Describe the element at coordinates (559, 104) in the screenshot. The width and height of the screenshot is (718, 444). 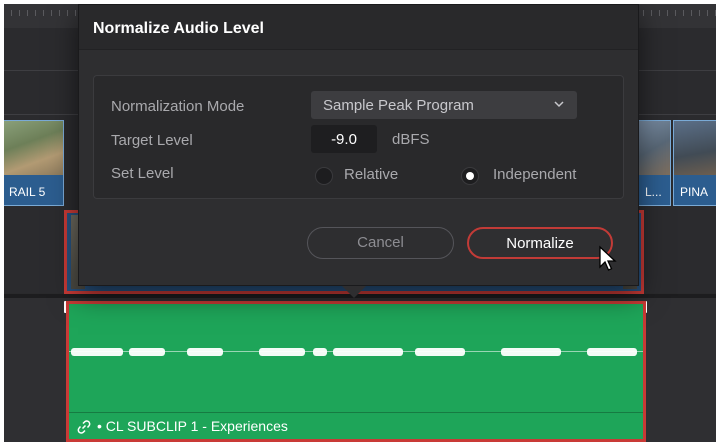
I see `chevron-down-icon` at that location.